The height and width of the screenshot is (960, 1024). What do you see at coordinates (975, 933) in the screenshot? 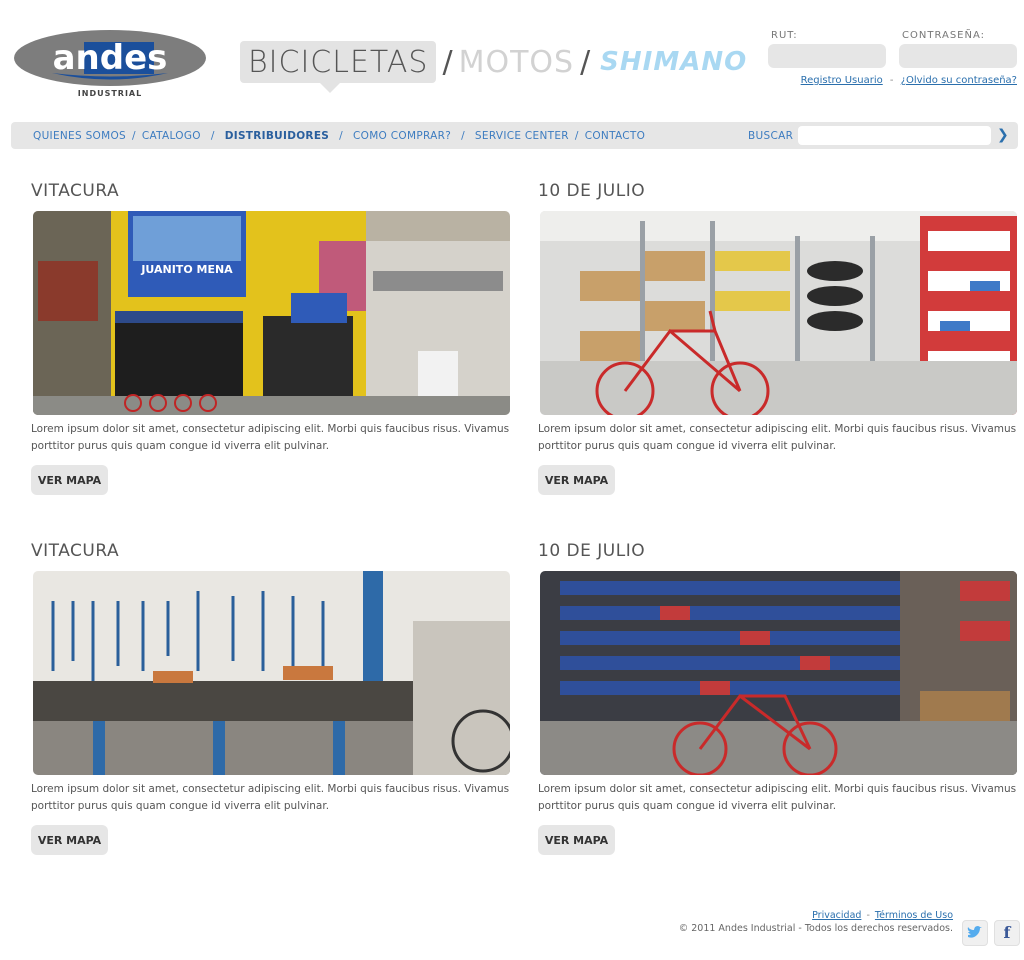
I see `twitter-button` at bounding box center [975, 933].